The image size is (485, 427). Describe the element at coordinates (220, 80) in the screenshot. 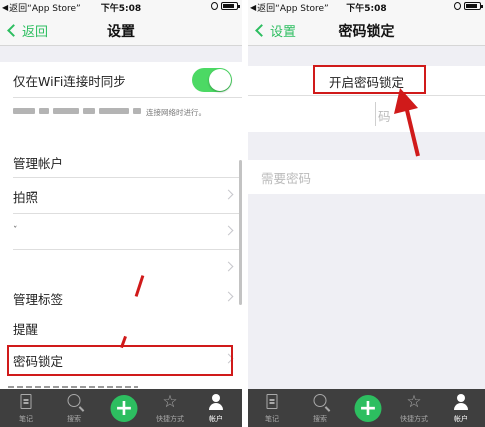

I see `toggle-knob` at that location.